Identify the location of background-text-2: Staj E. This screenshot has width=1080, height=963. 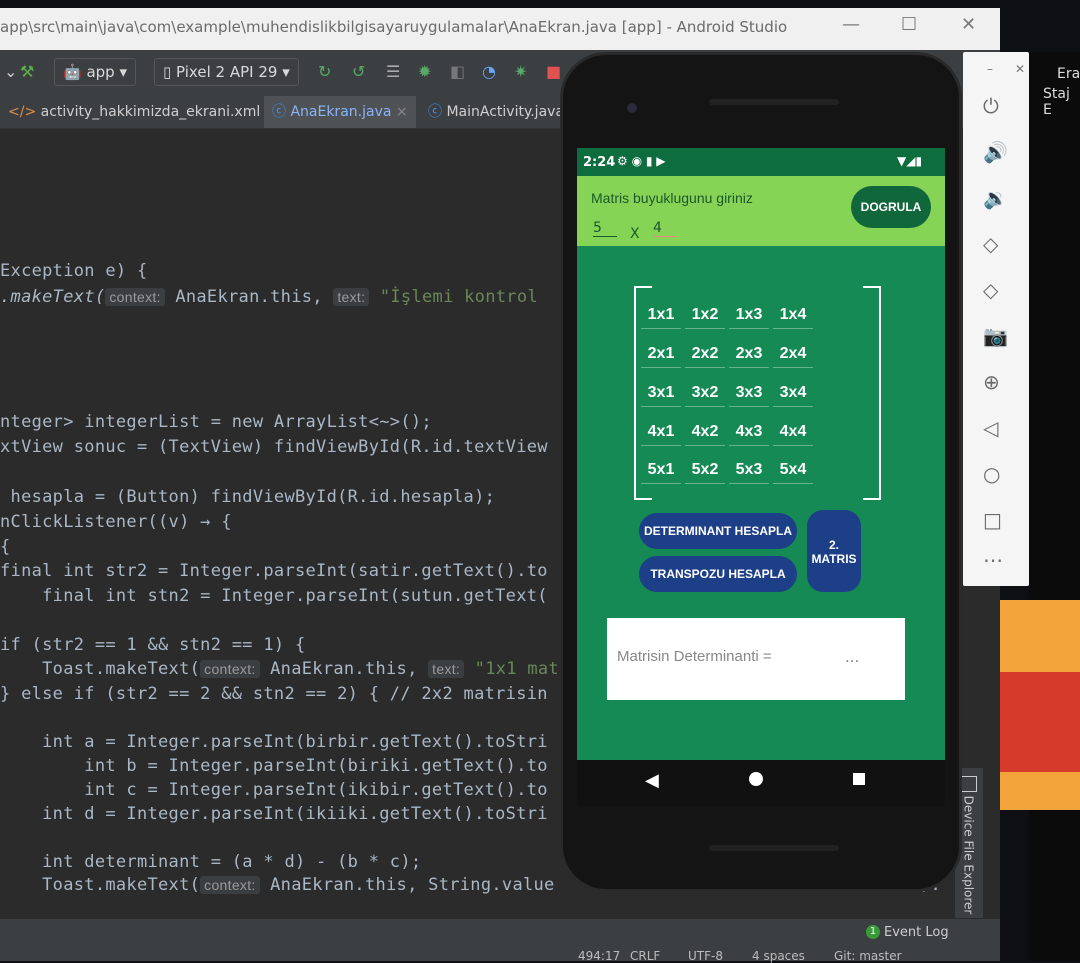
(1056, 102).